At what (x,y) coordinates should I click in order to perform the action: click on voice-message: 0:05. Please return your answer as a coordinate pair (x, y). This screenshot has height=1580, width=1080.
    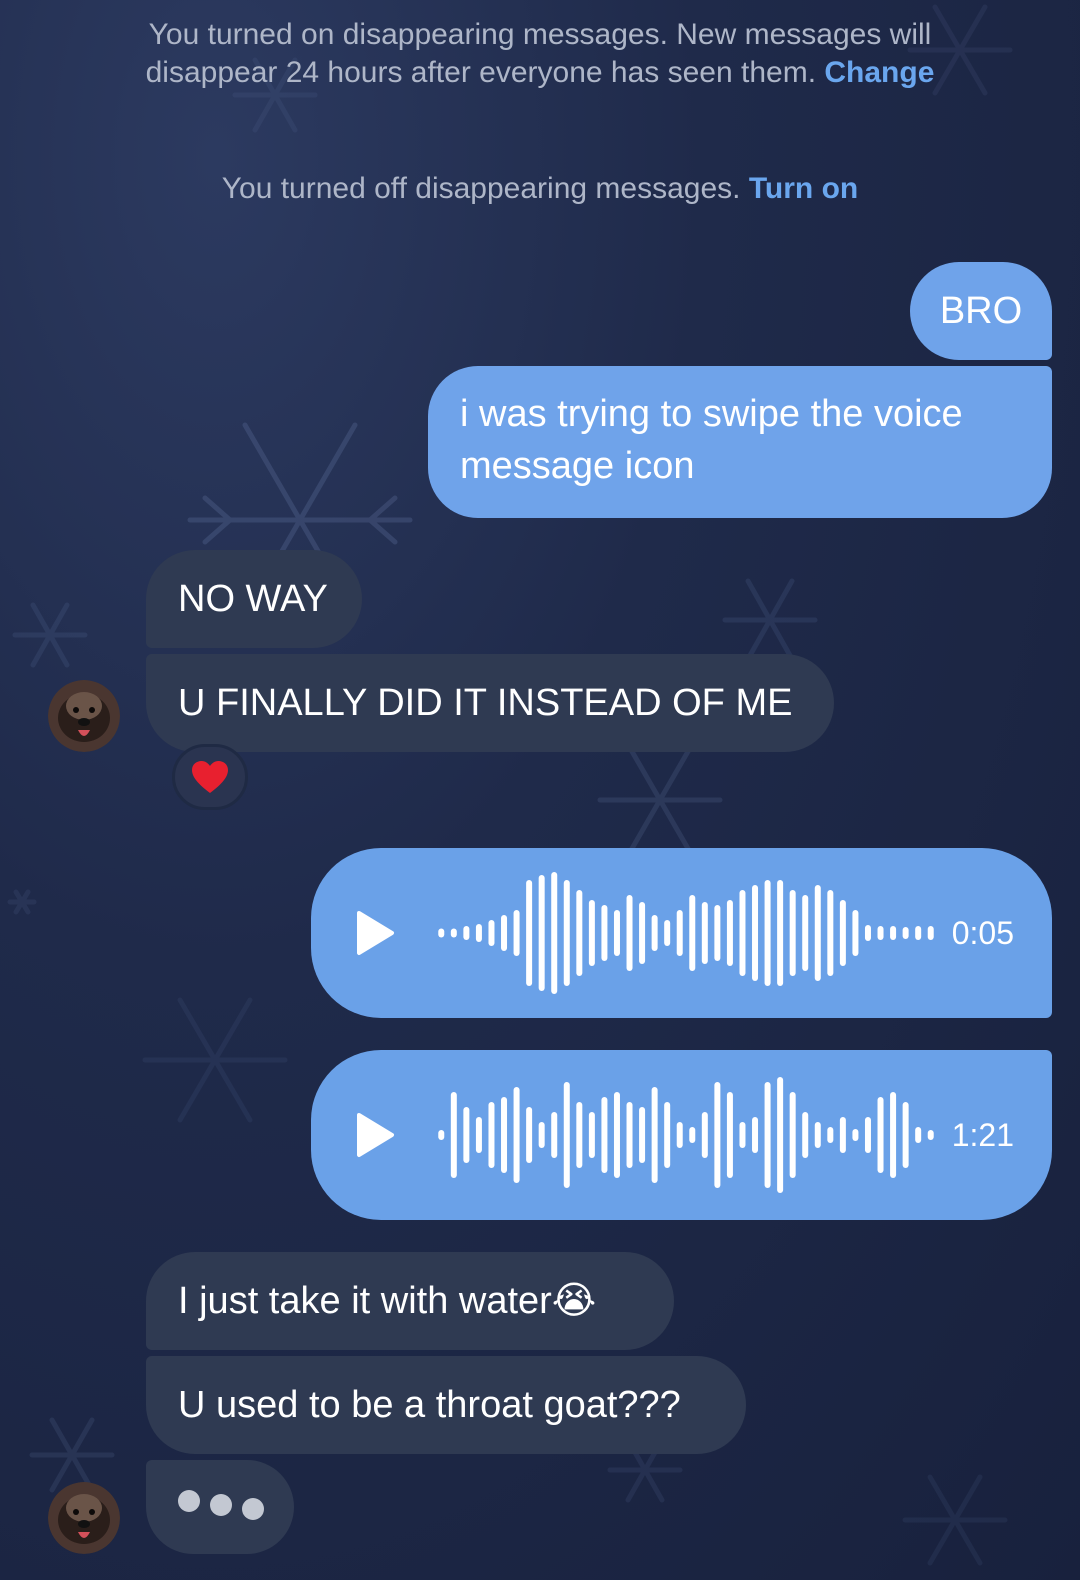
    Looking at the image, I should click on (681, 933).